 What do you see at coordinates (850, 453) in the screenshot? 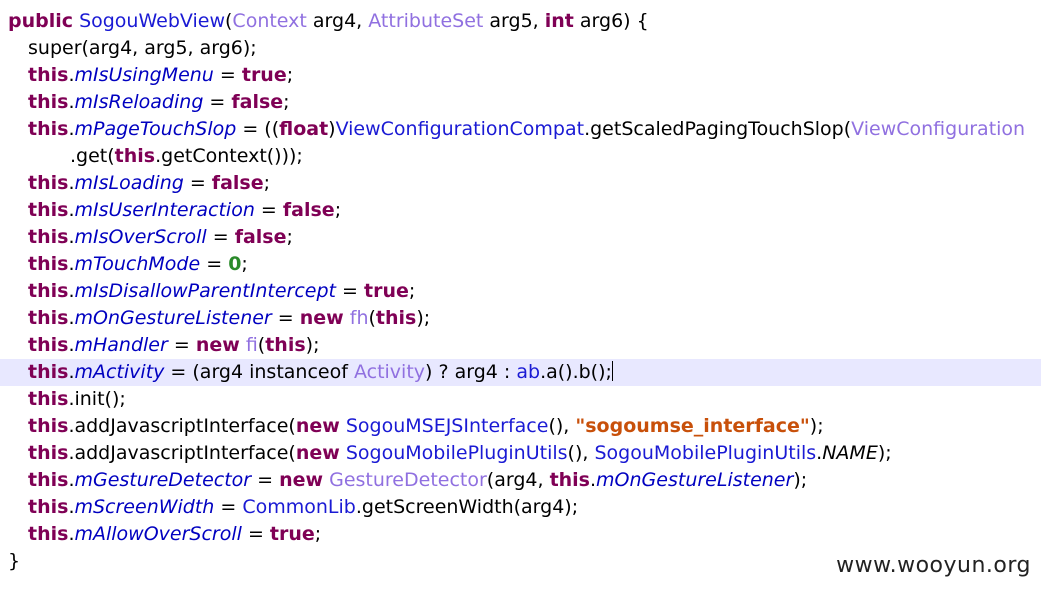
I see `code-token: NAME` at bounding box center [850, 453].